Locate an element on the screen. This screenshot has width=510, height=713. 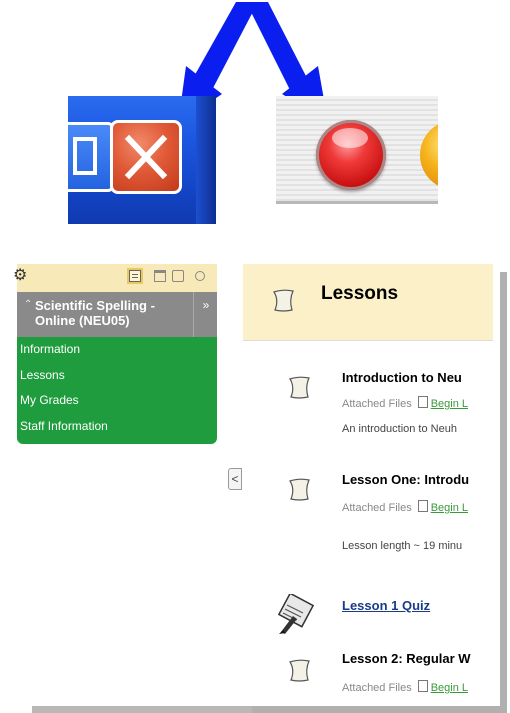
lesson-description: An introduction to Neuh is located at coordinates (399, 429).